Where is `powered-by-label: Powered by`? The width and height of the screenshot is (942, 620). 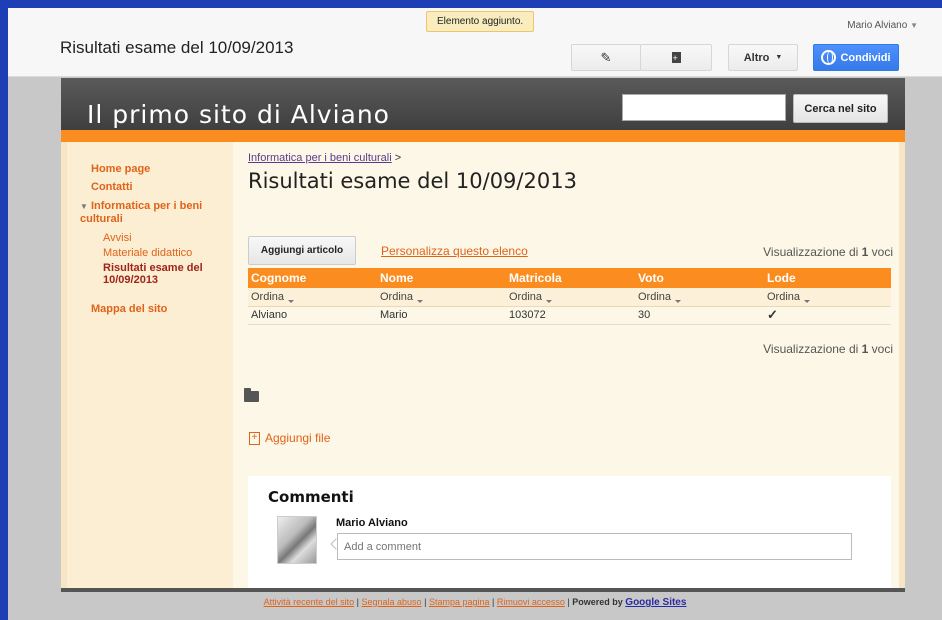
powered-by-label: Powered by is located at coordinates (597, 602).